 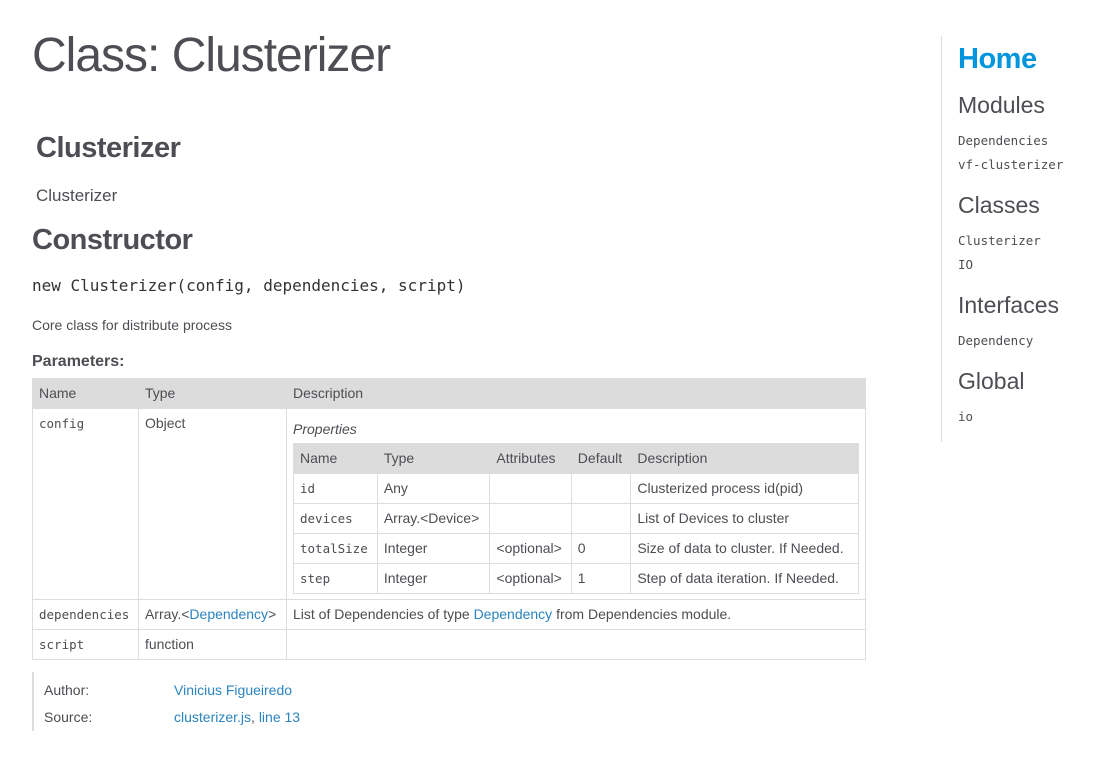 What do you see at coordinates (601, 578) in the screenshot?
I see `prop-default: 1` at bounding box center [601, 578].